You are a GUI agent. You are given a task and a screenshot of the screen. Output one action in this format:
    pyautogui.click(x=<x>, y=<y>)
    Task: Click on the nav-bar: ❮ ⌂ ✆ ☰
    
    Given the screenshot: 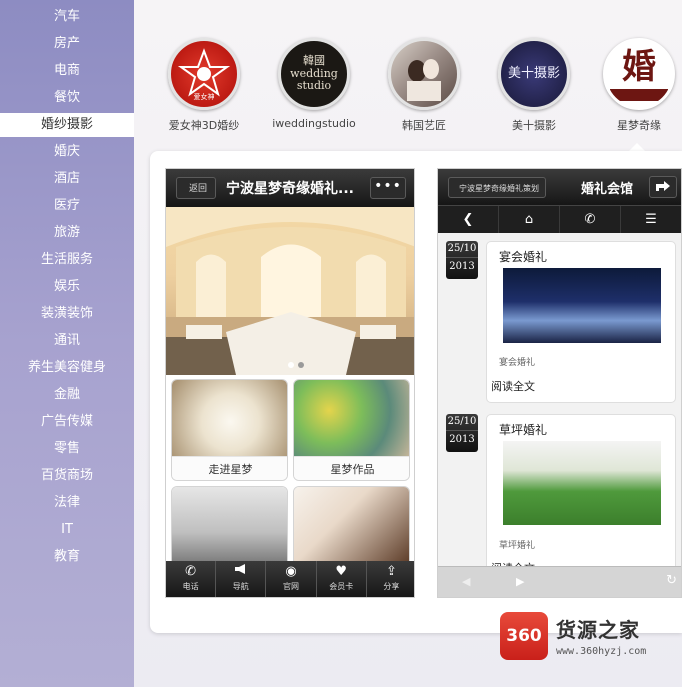 What is the action you would take?
    pyautogui.click(x=559, y=219)
    